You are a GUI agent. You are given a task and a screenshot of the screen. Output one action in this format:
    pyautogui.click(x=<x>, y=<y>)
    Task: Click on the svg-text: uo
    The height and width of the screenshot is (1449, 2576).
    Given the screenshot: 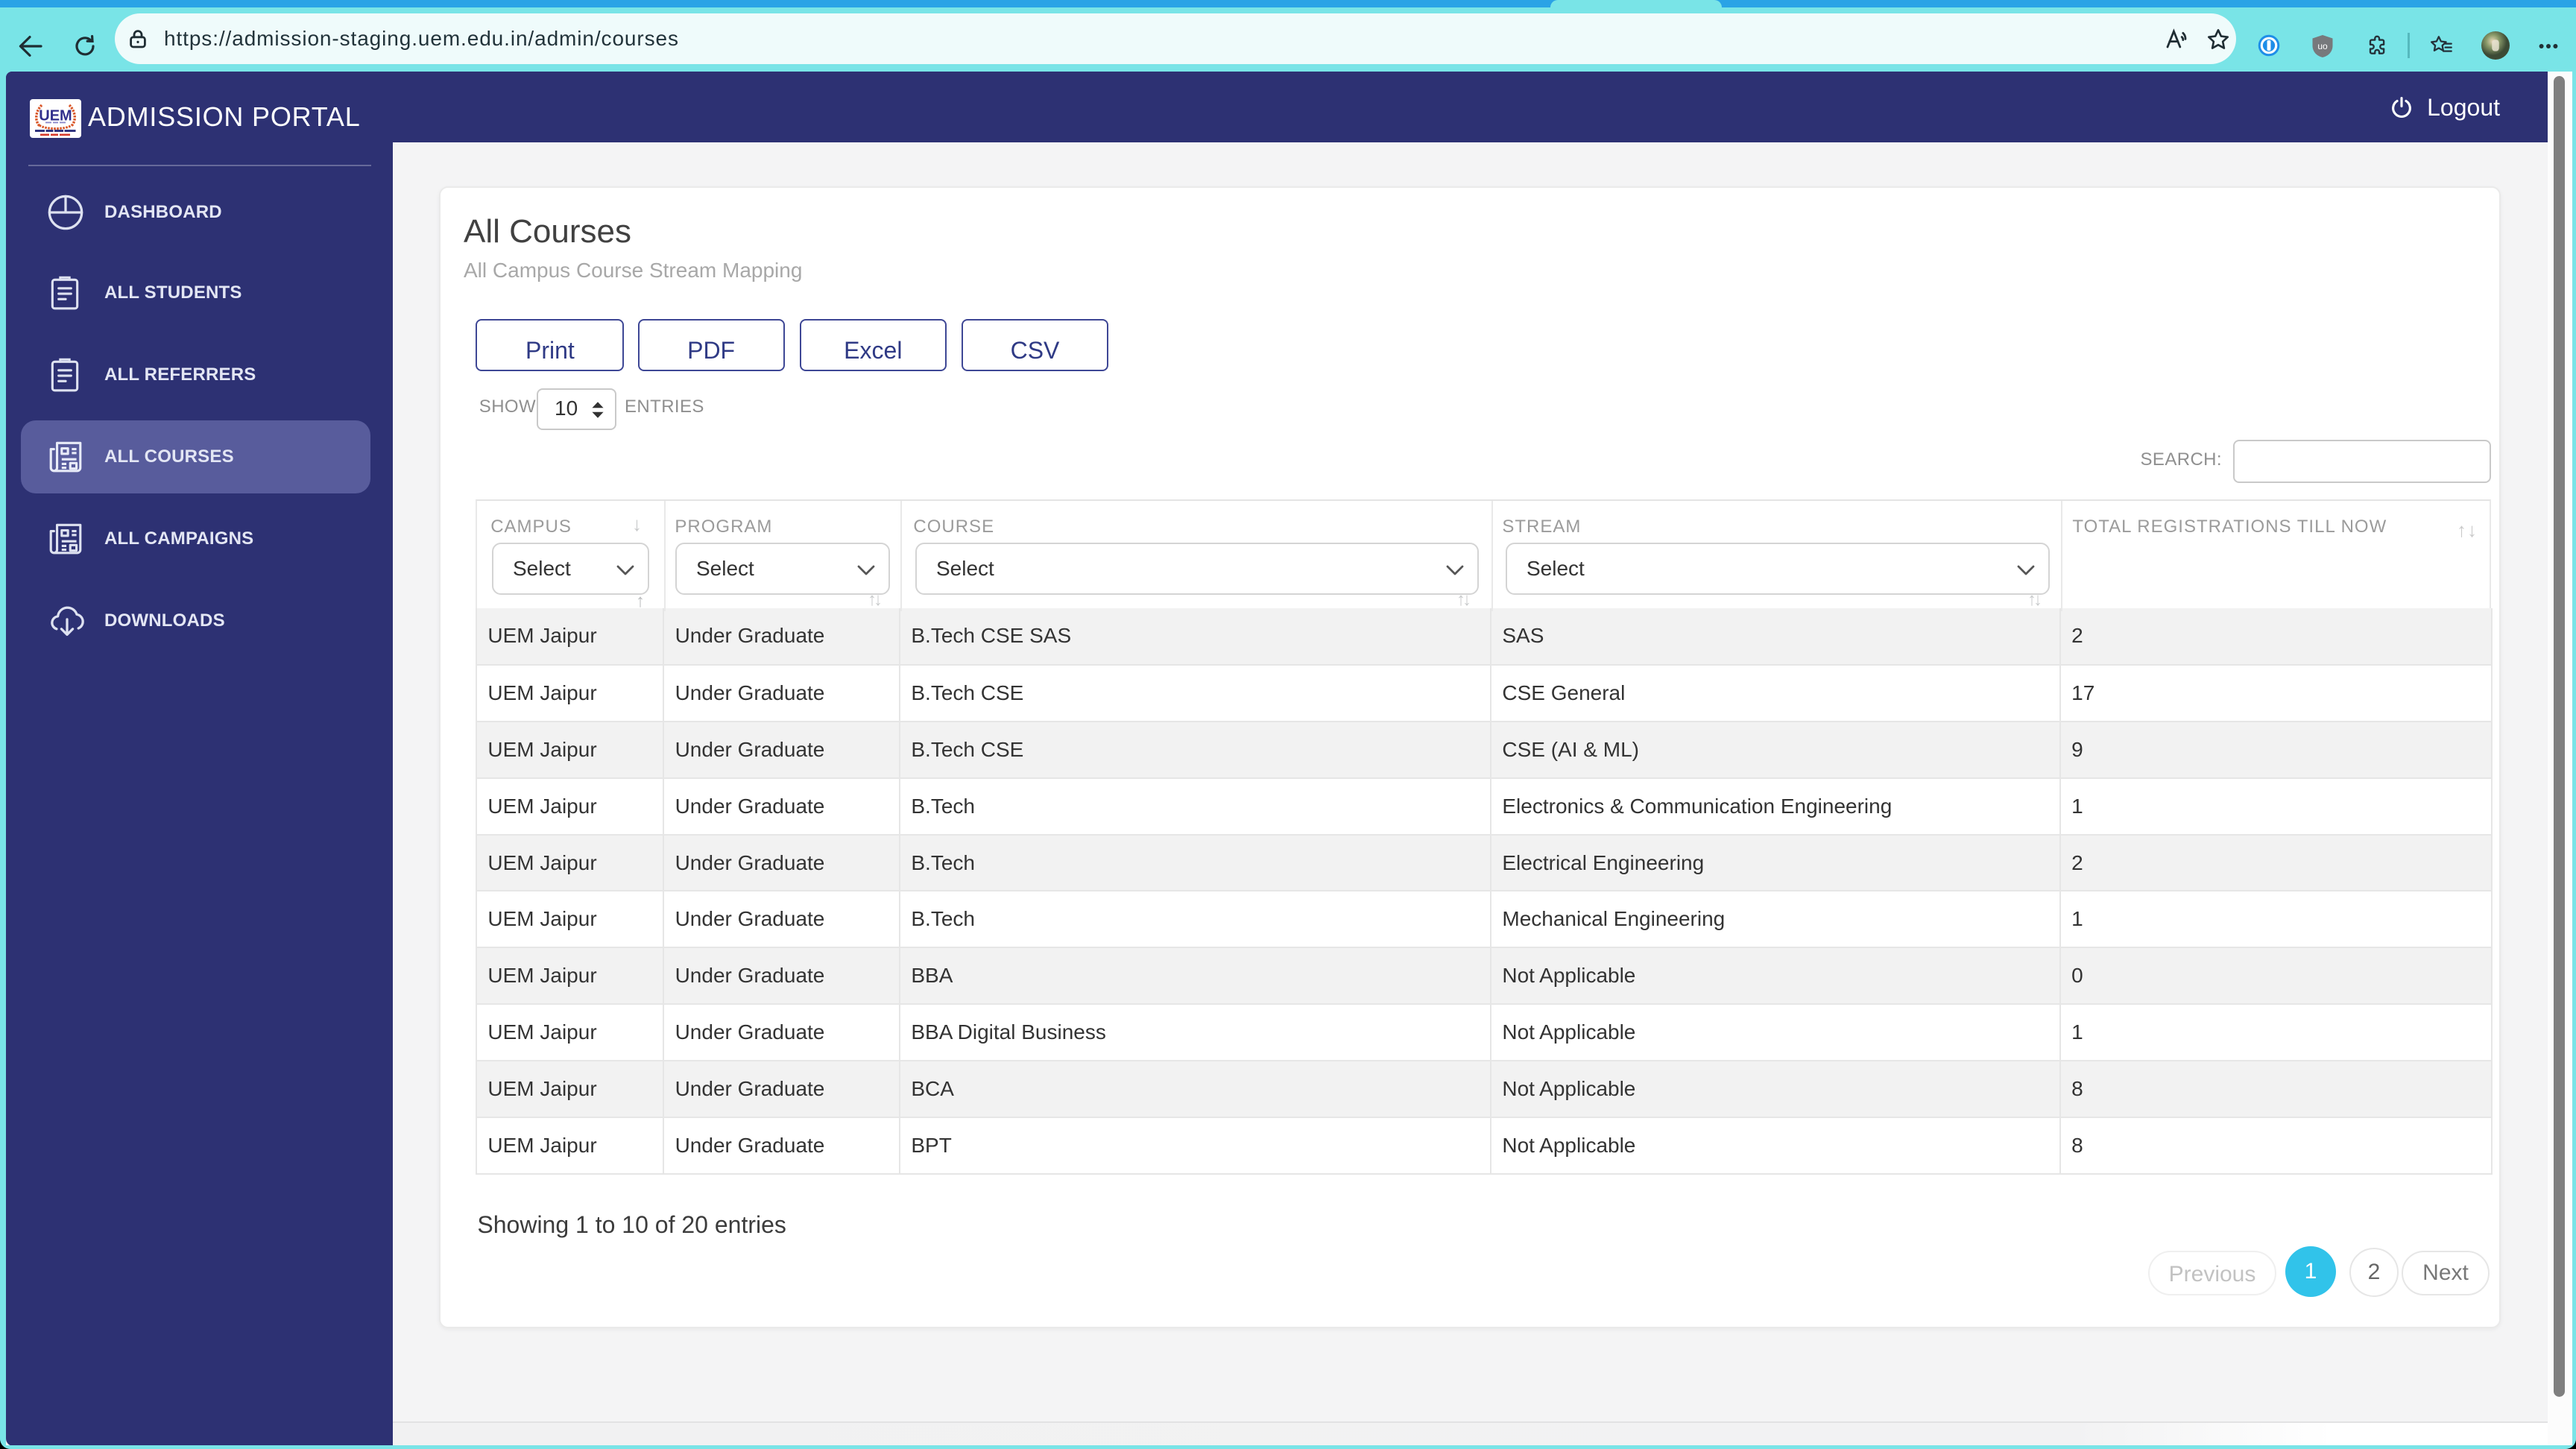 What is the action you would take?
    pyautogui.click(x=2322, y=46)
    